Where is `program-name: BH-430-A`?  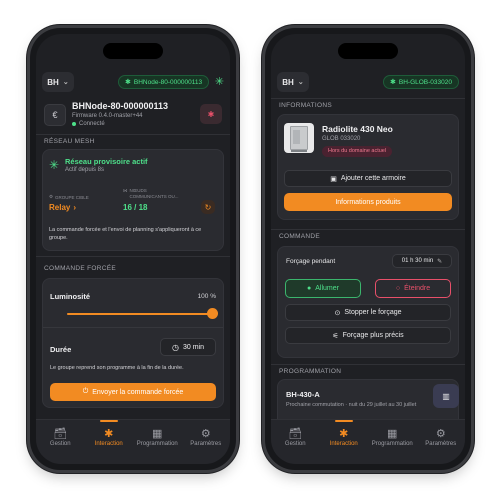
program-name: BH-430-A is located at coordinates (303, 394).